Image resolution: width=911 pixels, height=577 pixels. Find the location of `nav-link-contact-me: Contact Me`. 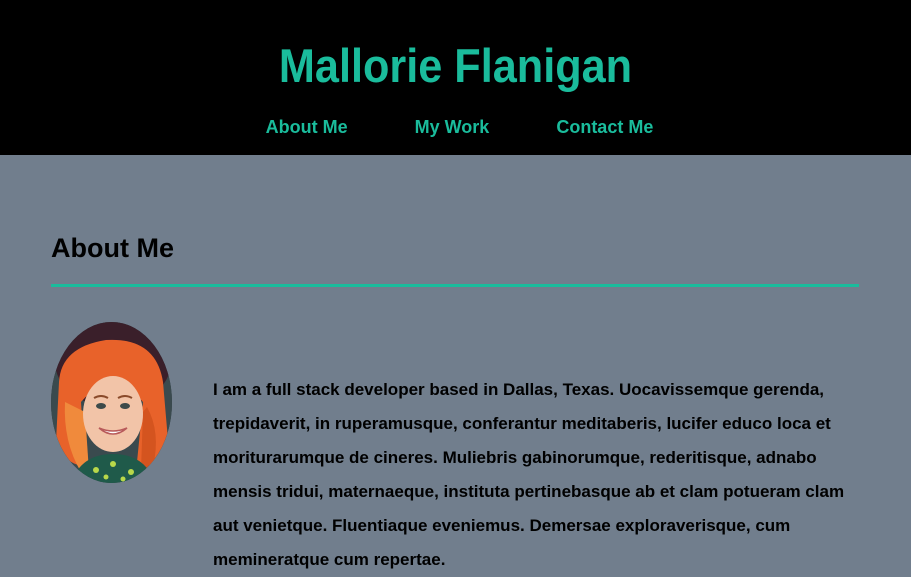

nav-link-contact-me: Contact Me is located at coordinates (604, 127).